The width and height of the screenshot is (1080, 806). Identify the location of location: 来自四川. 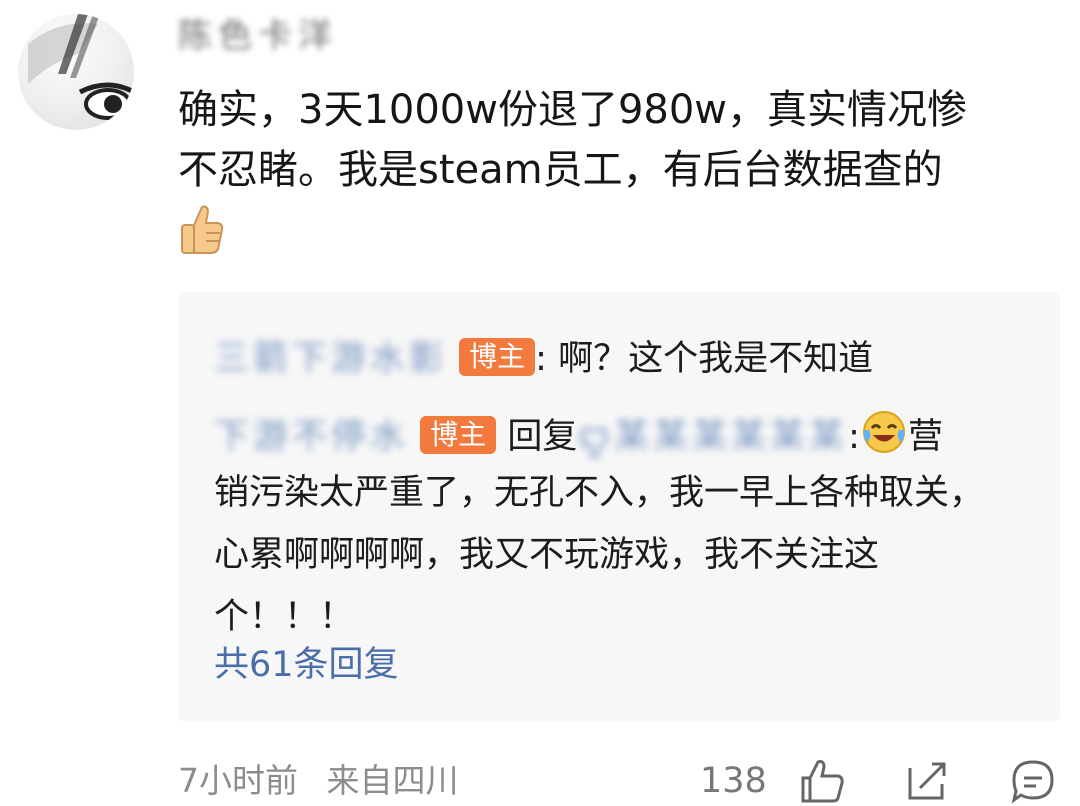
(392, 780).